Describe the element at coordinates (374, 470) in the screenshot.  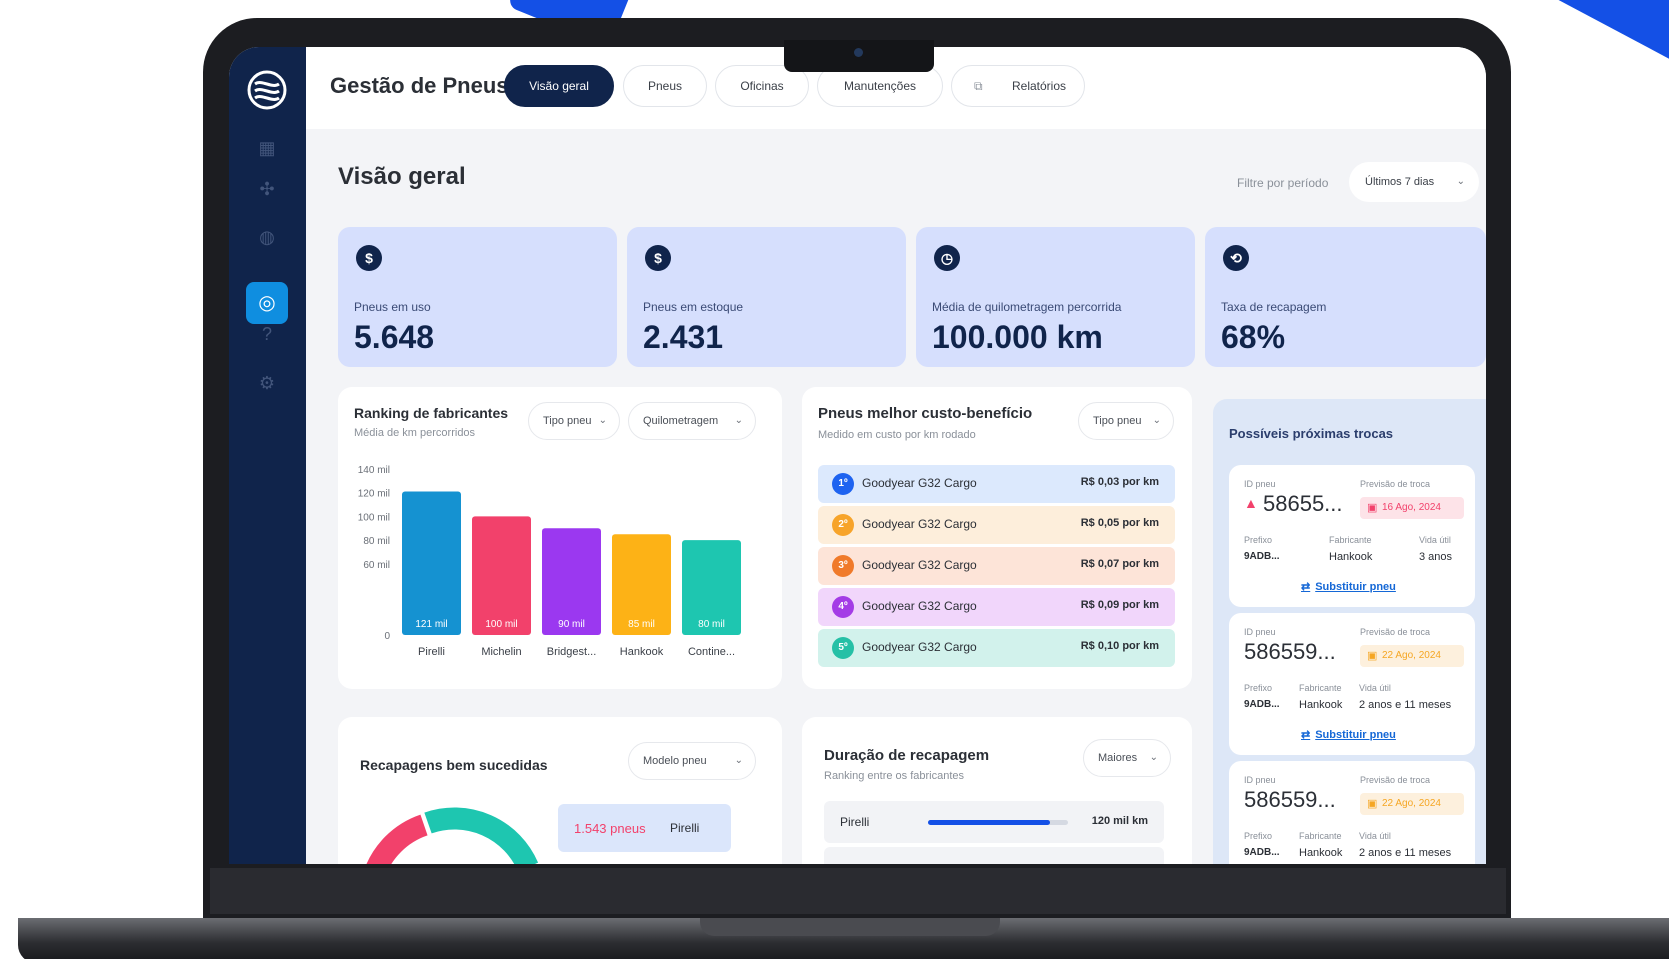
I see `y-tick-label: 140 mil` at that location.